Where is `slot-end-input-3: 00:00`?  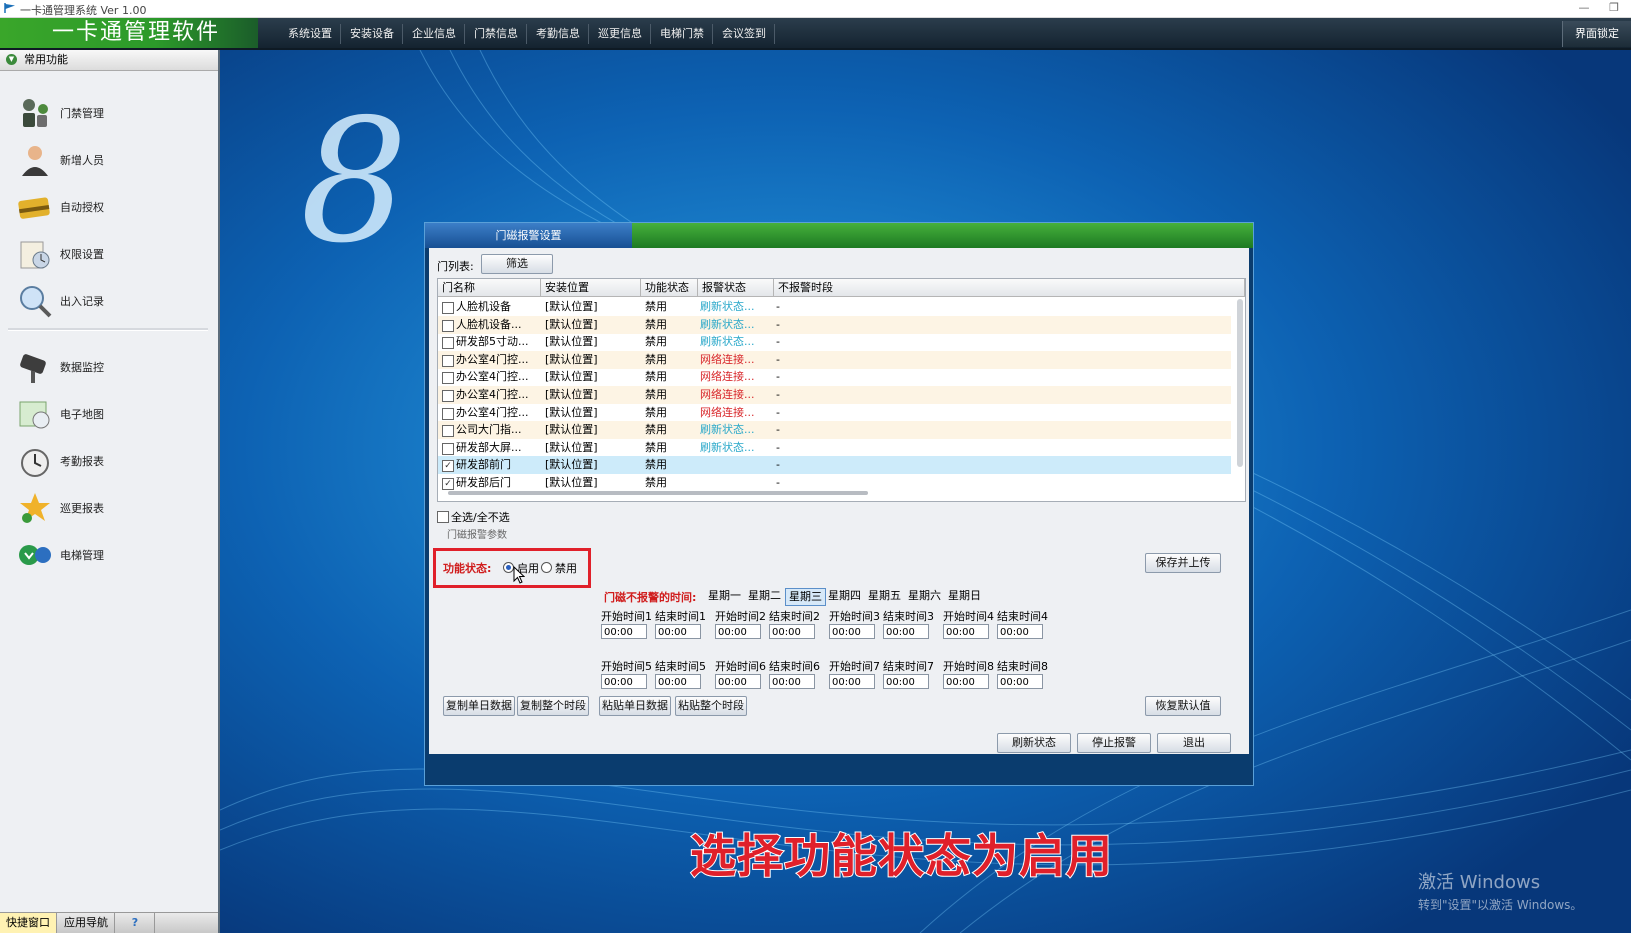
slot-end-input-3: 00:00 is located at coordinates (906, 631).